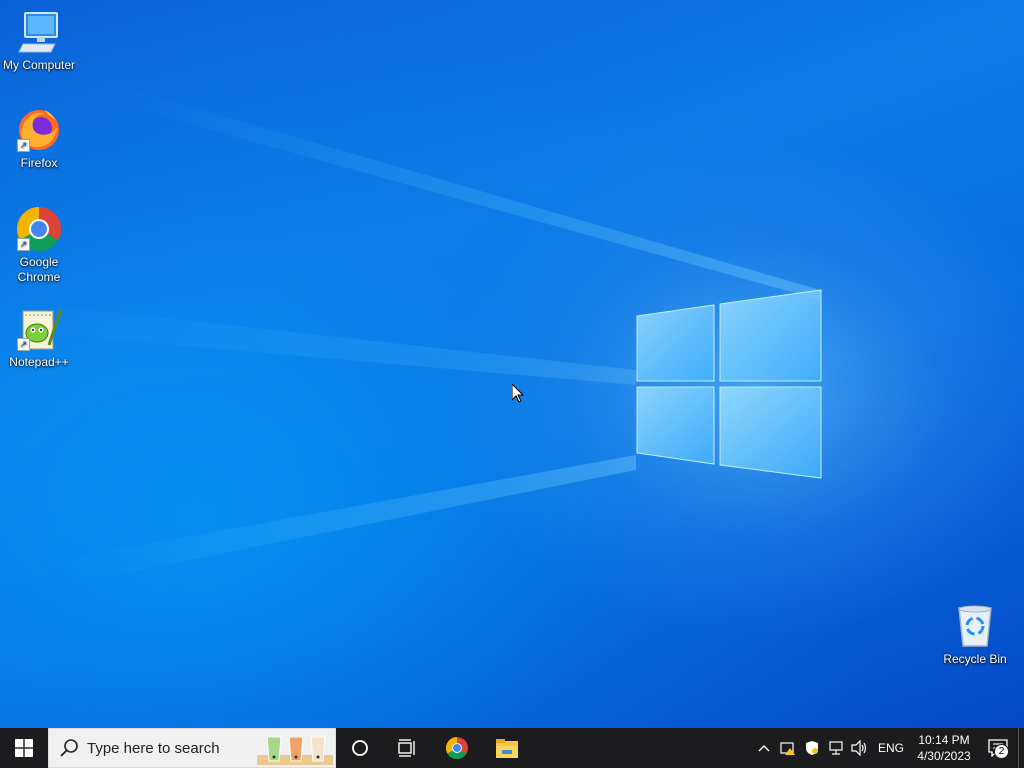 This screenshot has height=768, width=1024. Describe the element at coordinates (39, 329) in the screenshot. I see `notepadpp-icon: ↗` at that location.